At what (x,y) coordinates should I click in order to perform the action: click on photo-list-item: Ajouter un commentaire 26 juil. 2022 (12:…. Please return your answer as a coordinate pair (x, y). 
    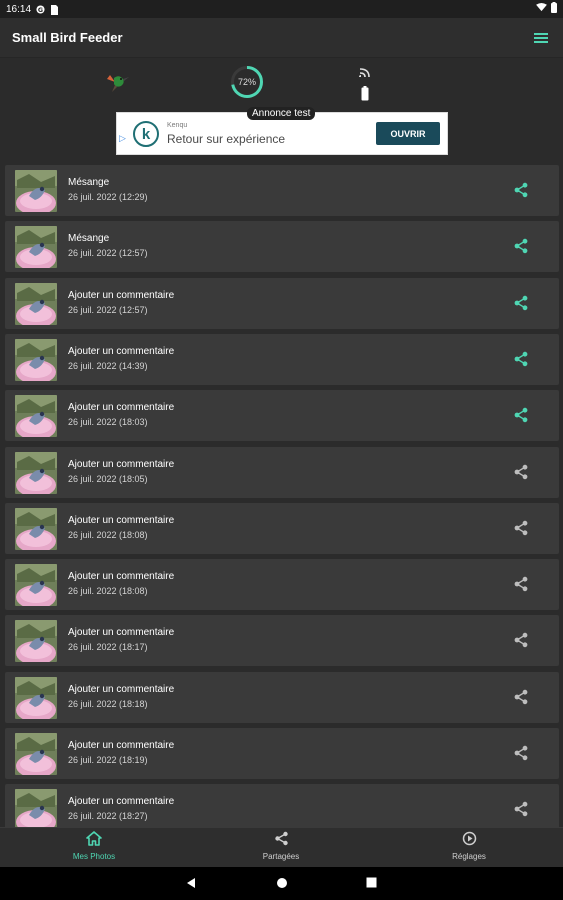
    Looking at the image, I should click on (282, 303).